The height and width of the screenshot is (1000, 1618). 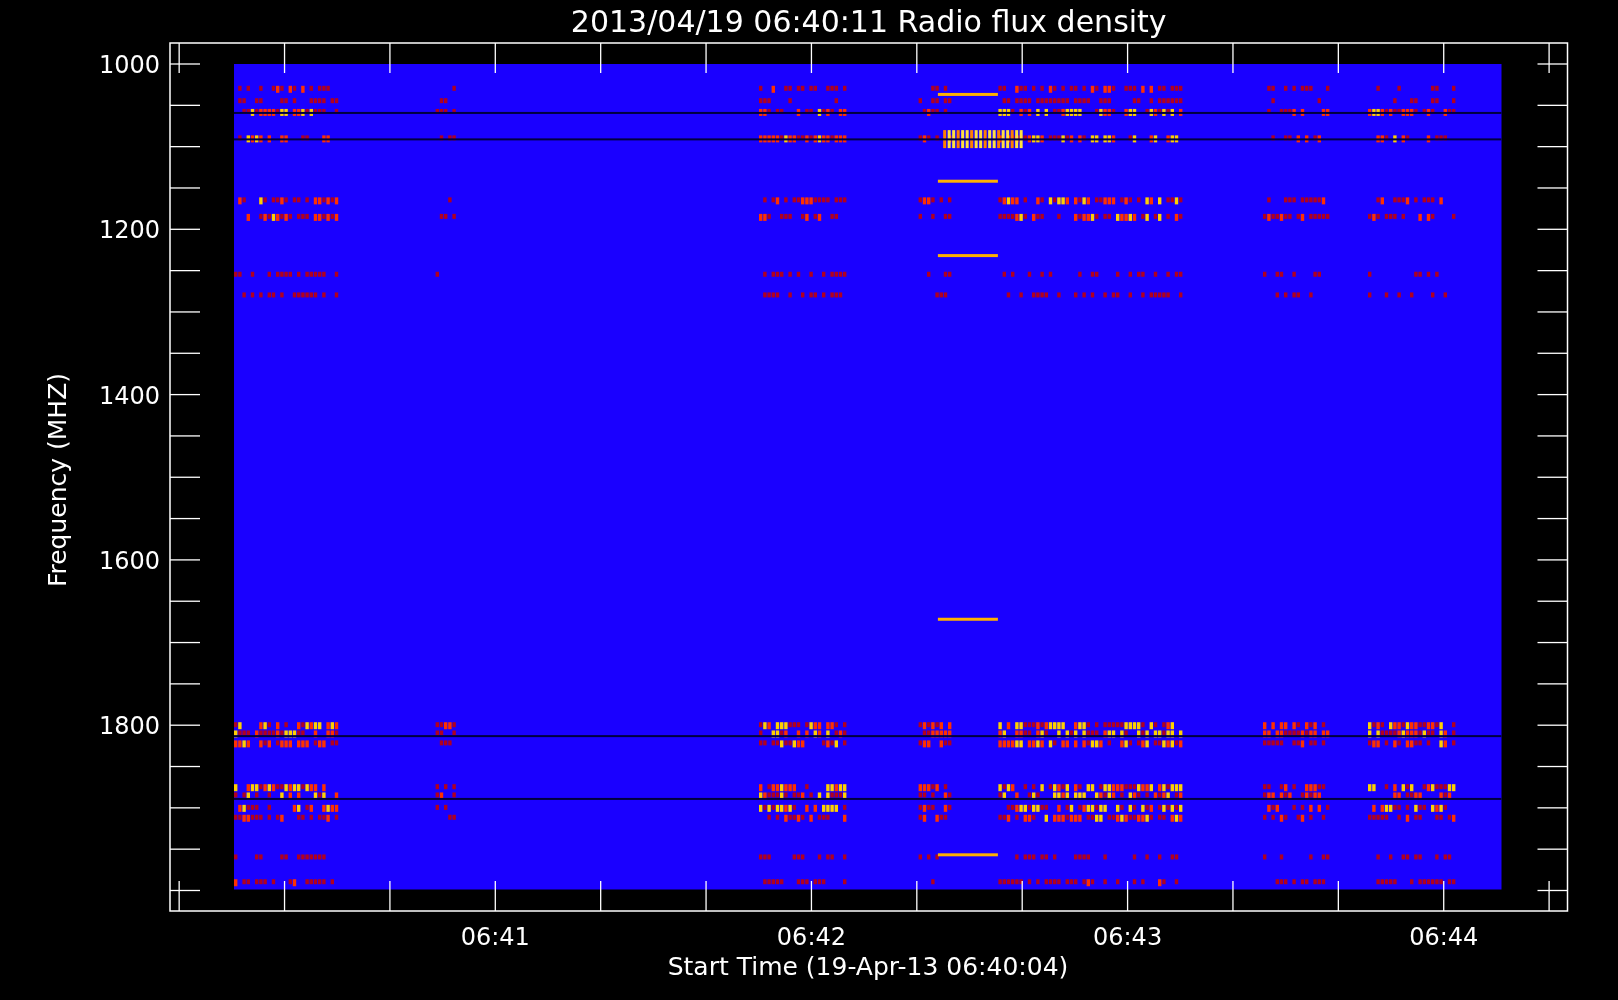 I want to click on y-axis-label: Frequency (MHZ), so click(x=57, y=480).